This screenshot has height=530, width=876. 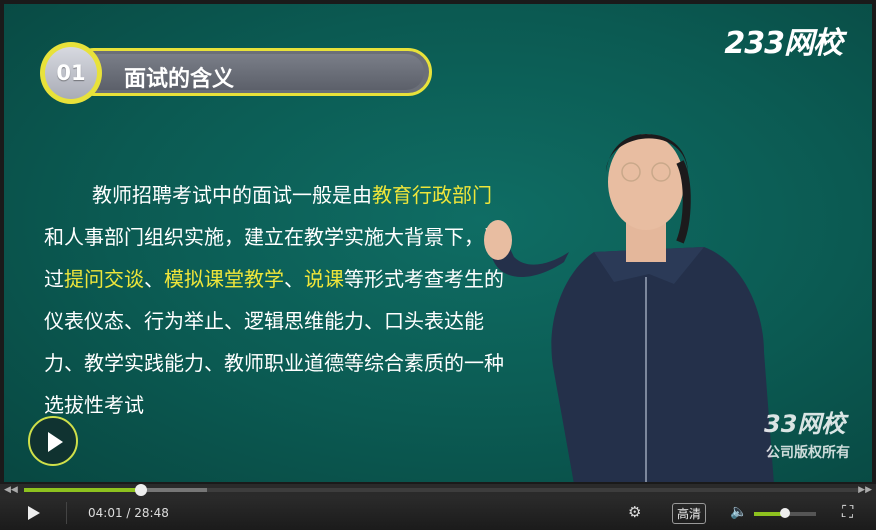 What do you see at coordinates (689, 513) in the screenshot?
I see `quality-button: 高清` at bounding box center [689, 513].